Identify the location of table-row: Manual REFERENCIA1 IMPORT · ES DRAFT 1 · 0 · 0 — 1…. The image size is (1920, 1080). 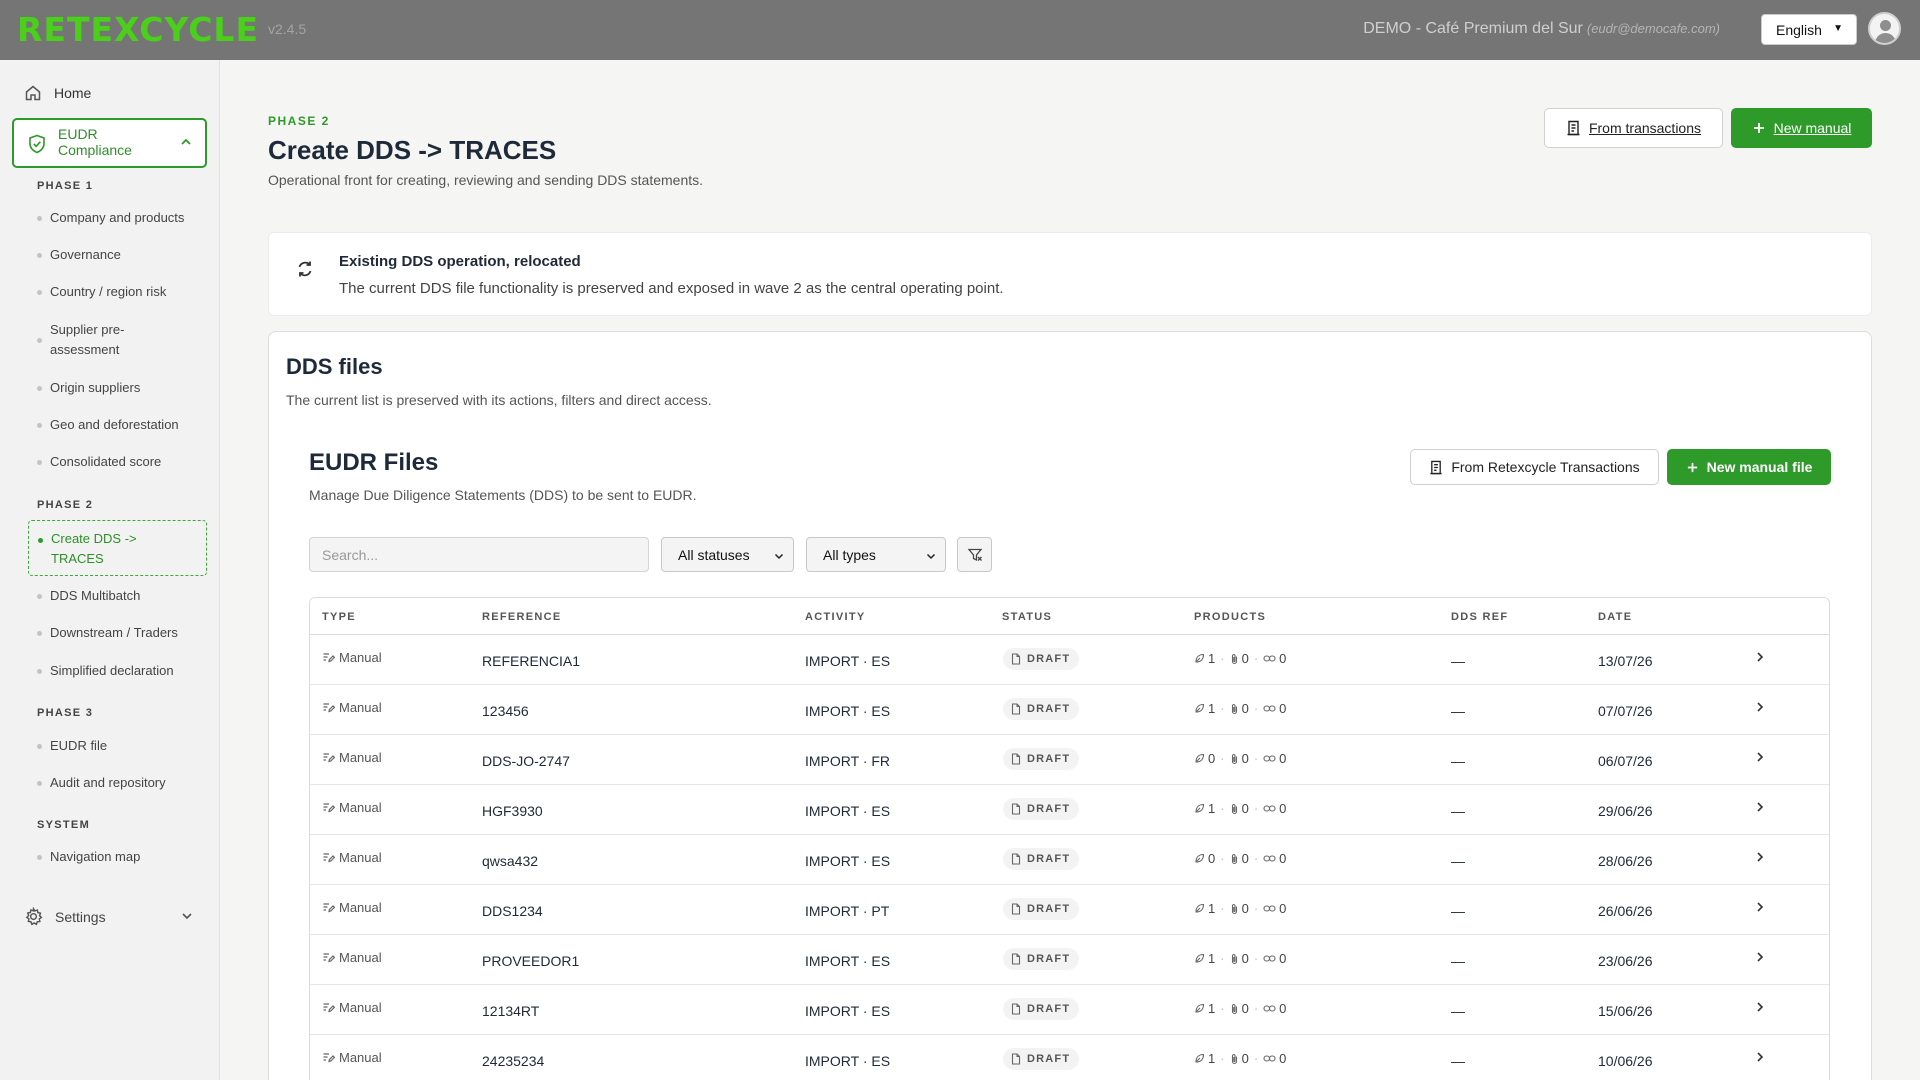
(1069, 660).